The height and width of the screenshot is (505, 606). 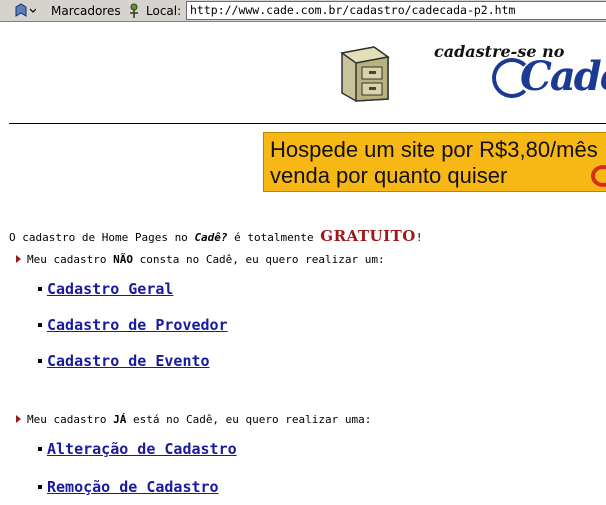 I want to click on cadastro-geral-link: Cadastro Geral, so click(x=110, y=289).